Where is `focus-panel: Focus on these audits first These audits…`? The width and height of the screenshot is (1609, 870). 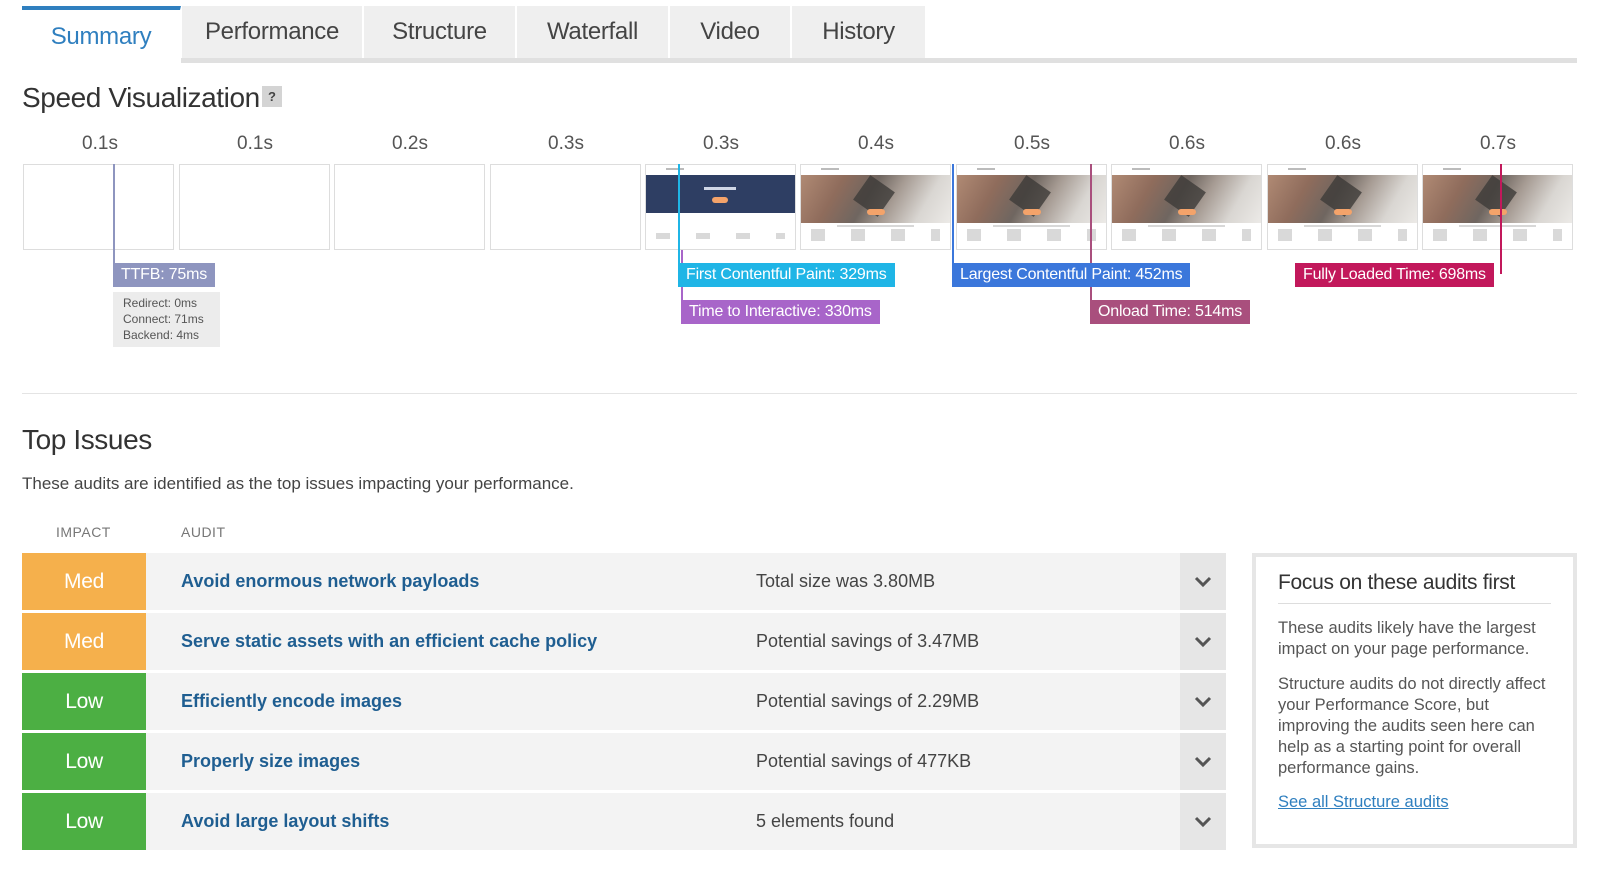 focus-panel: Focus on these audits first These audits… is located at coordinates (1414, 700).